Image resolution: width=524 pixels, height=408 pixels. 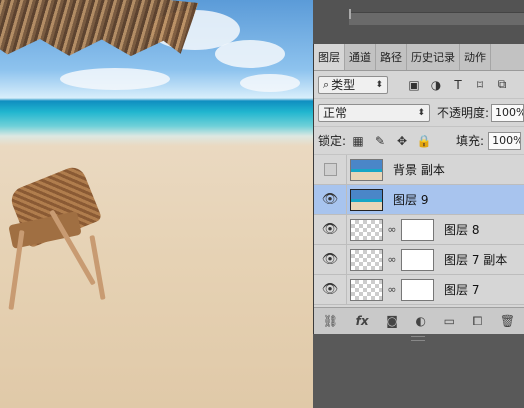 I want to click on tab-paths: 路径, so click(x=391, y=57).